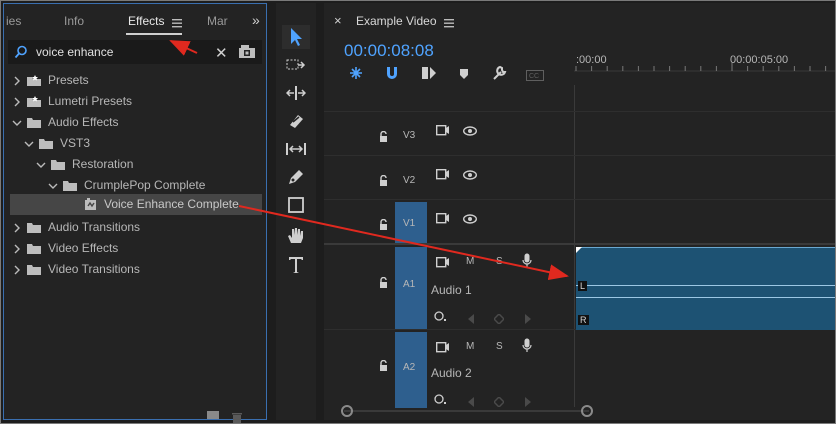  Describe the element at coordinates (177, 21) in the screenshot. I see `panel-menu-icon` at that location.